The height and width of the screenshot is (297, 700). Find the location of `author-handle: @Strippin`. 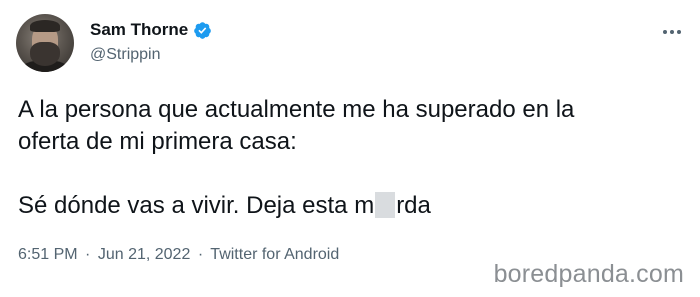

author-handle: @Strippin is located at coordinates (125, 55).